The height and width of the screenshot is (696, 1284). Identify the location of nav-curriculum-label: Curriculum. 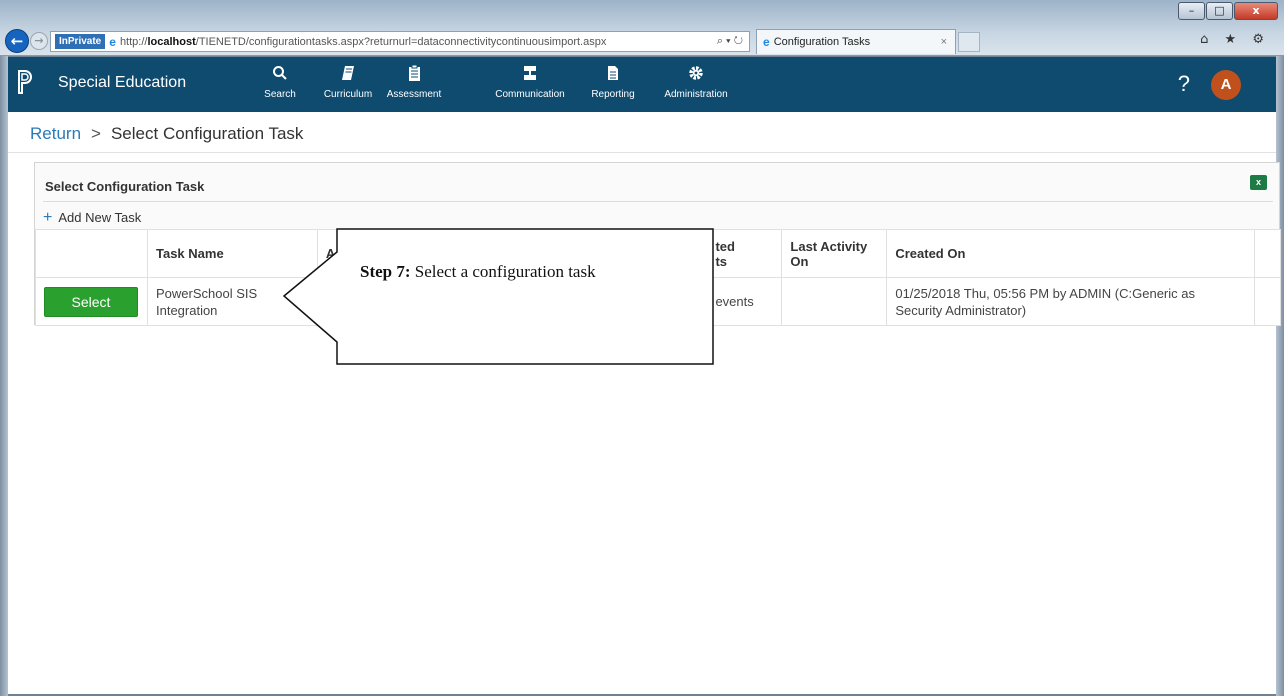
(348, 94).